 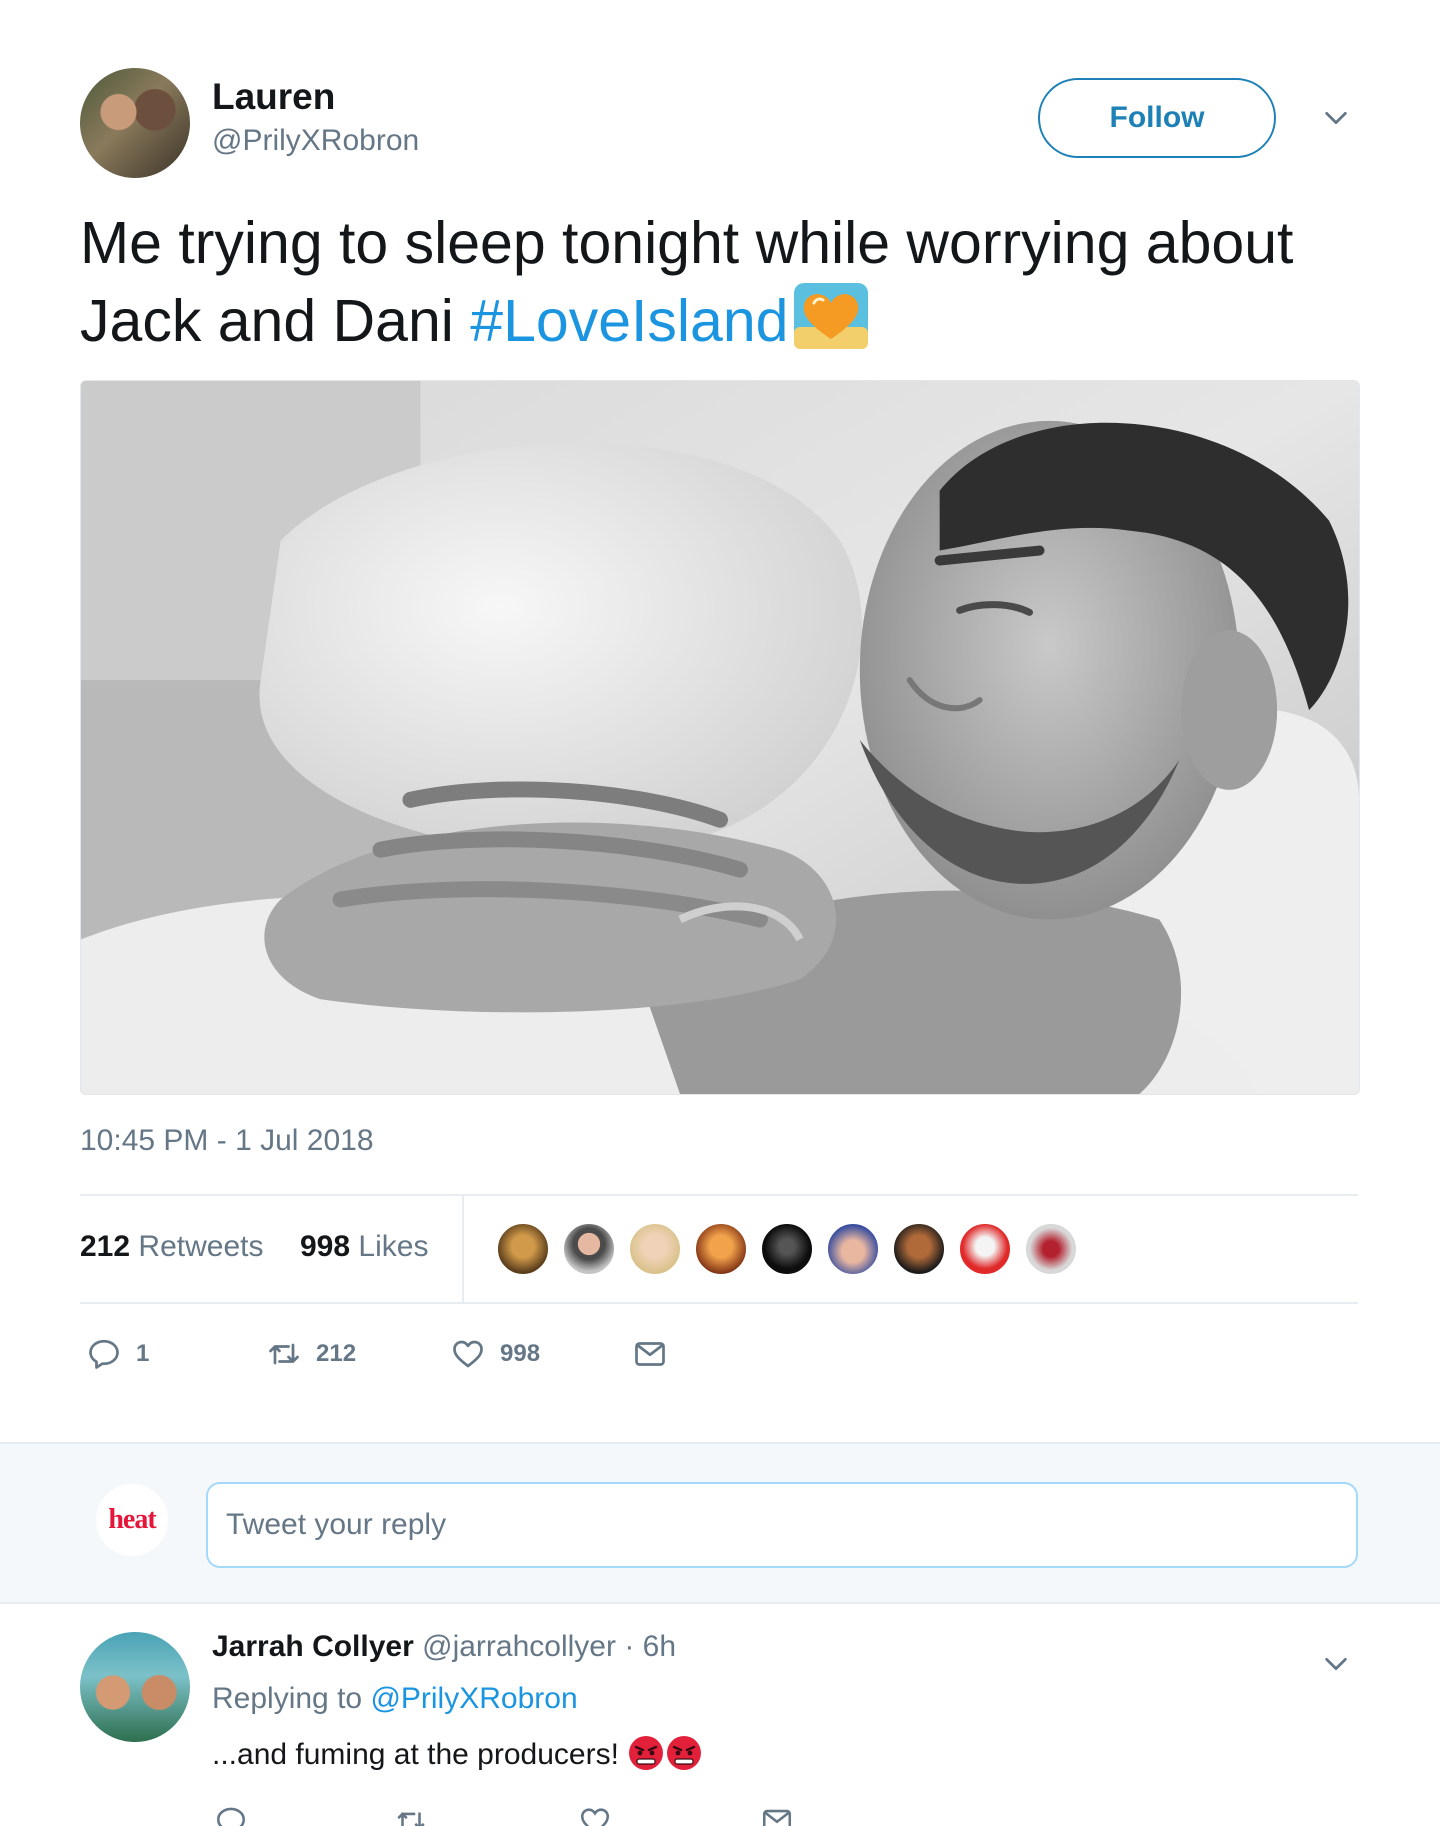 I want to click on likes-count: 998, so click(x=325, y=1246).